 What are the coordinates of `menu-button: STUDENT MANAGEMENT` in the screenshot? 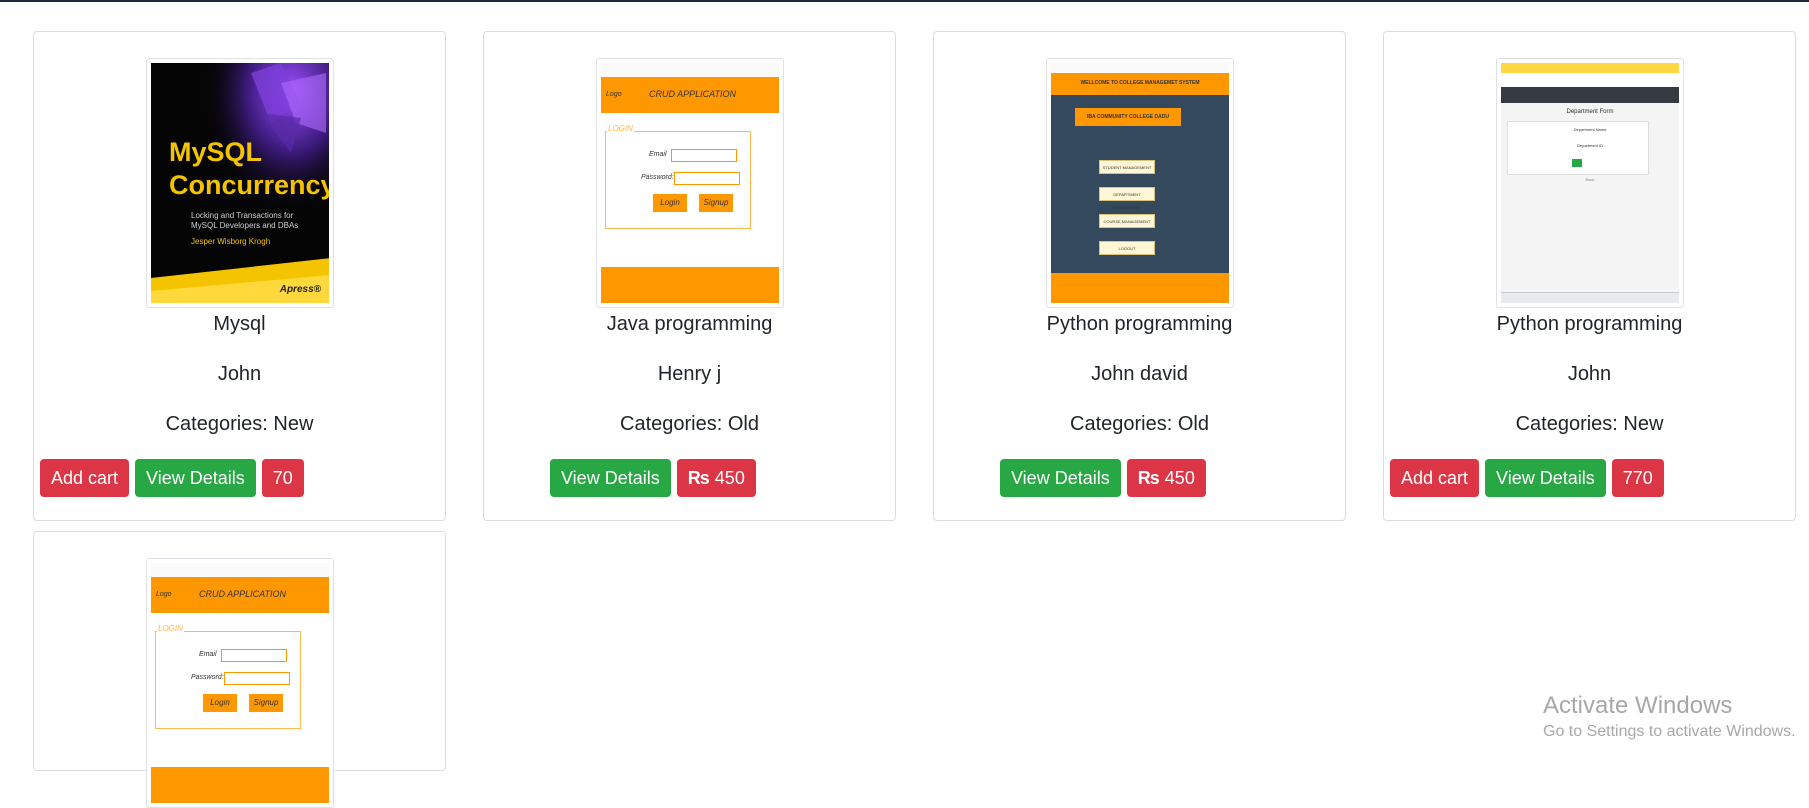 It's located at (1127, 167).